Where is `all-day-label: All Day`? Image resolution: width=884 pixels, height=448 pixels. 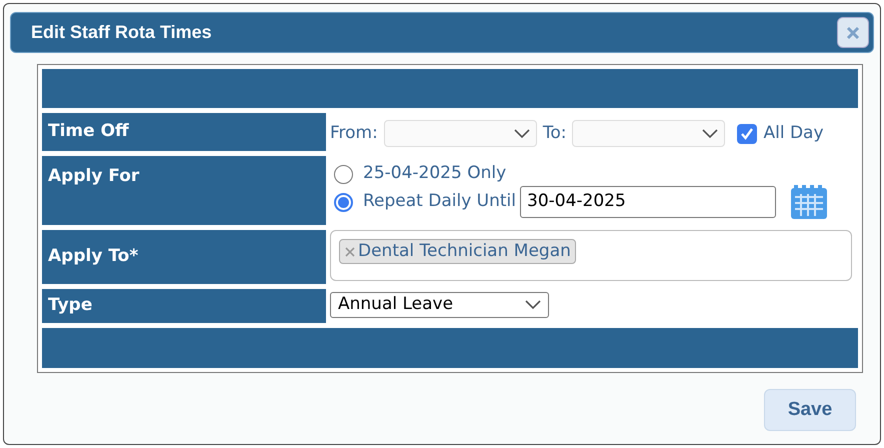
all-day-label: All Day is located at coordinates (793, 133).